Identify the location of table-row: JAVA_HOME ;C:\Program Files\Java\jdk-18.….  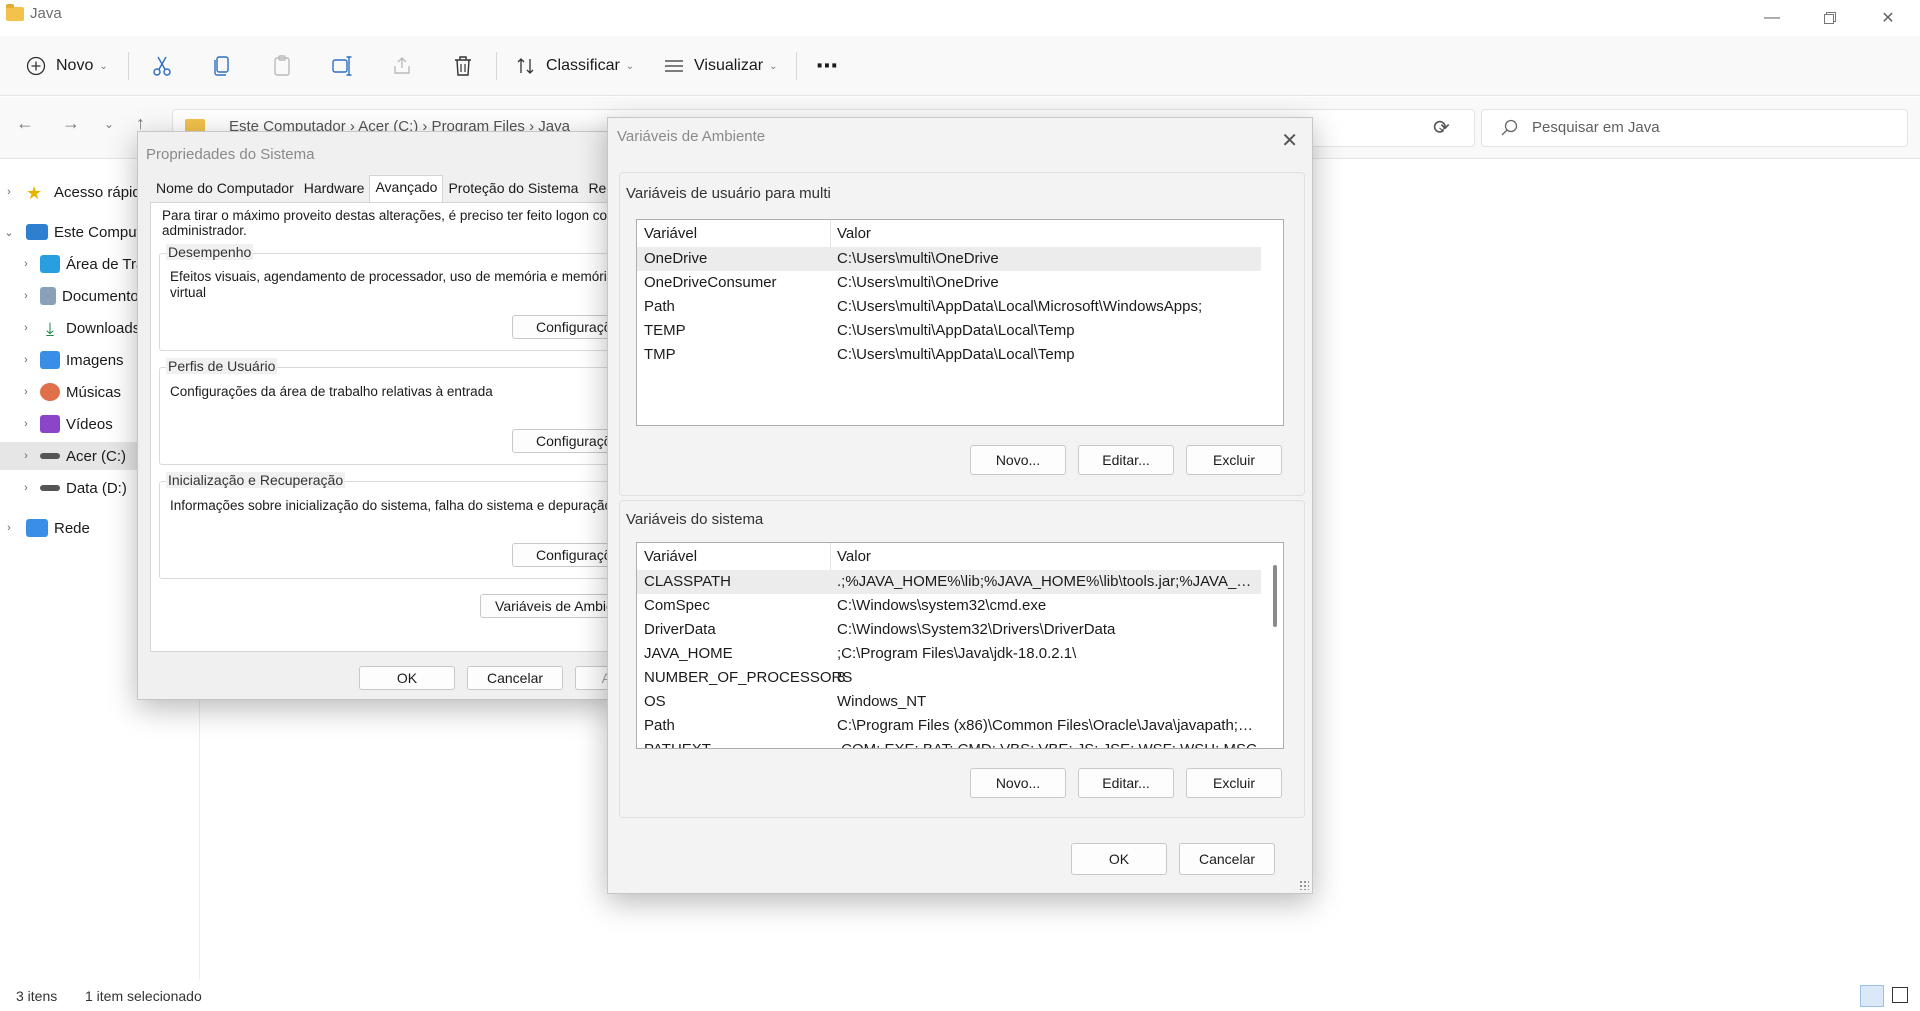
(949, 654).